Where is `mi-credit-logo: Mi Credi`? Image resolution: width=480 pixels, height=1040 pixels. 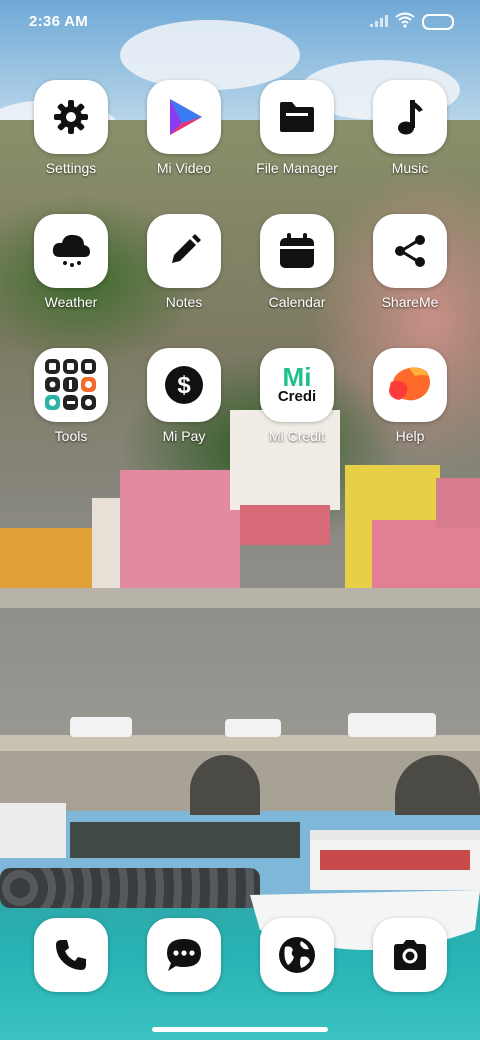 mi-credit-logo: Mi Credi is located at coordinates (297, 385).